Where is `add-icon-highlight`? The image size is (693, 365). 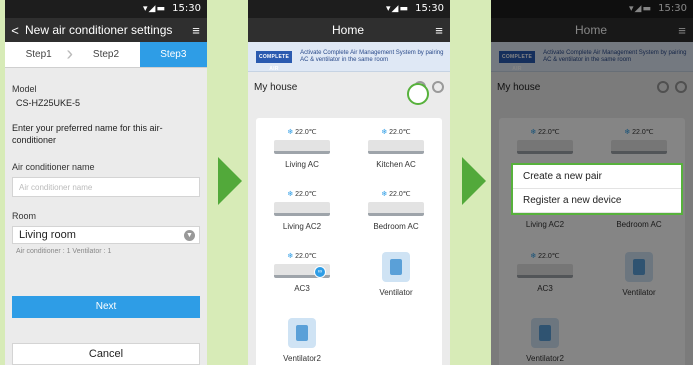 add-icon-highlight is located at coordinates (418, 94).